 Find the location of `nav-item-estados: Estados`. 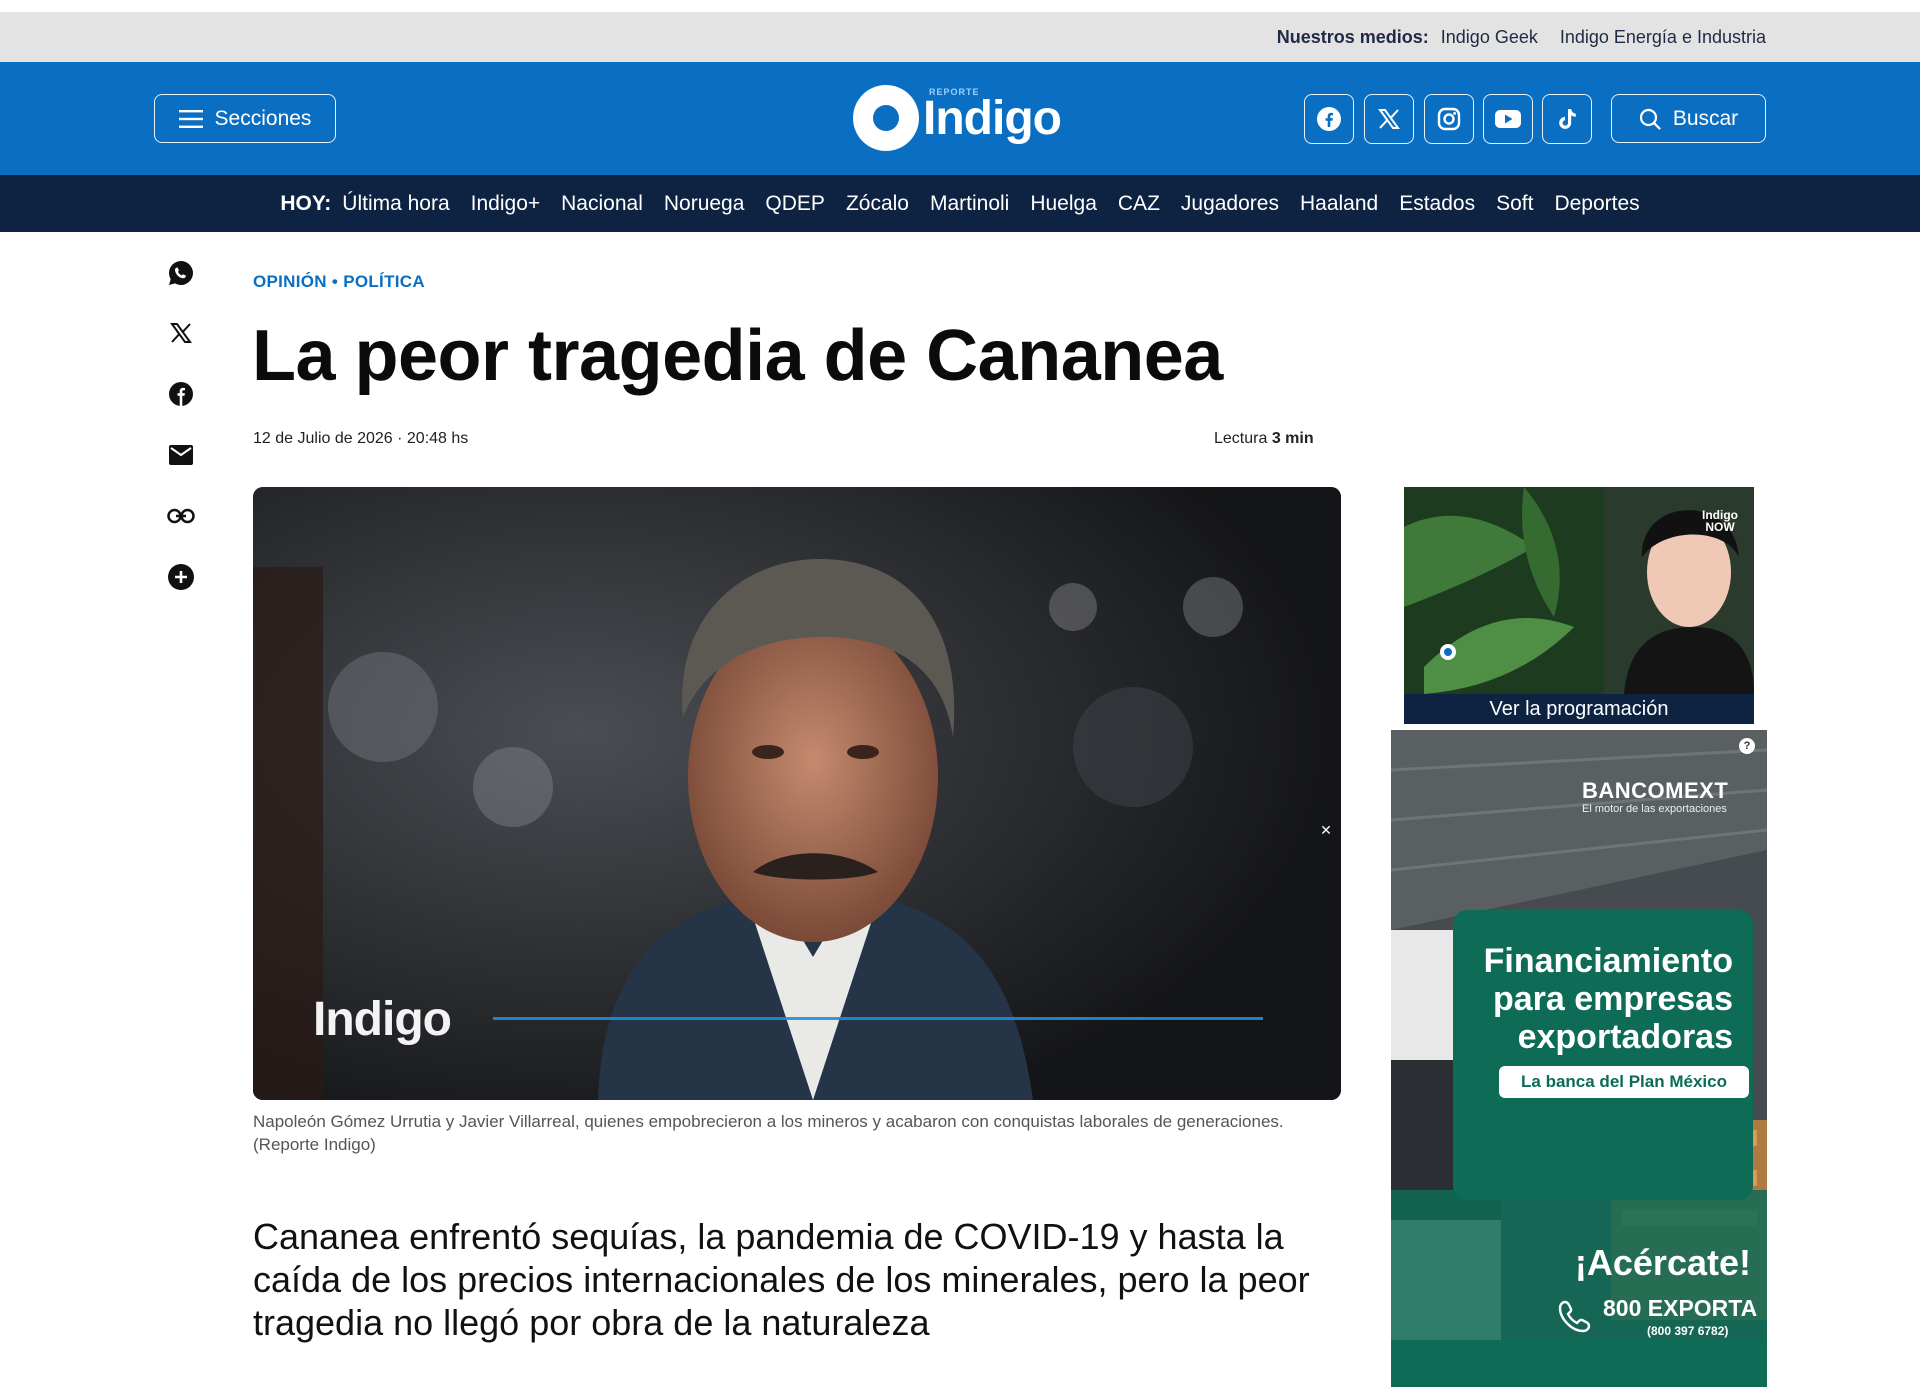

nav-item-estados: Estados is located at coordinates (1437, 204).